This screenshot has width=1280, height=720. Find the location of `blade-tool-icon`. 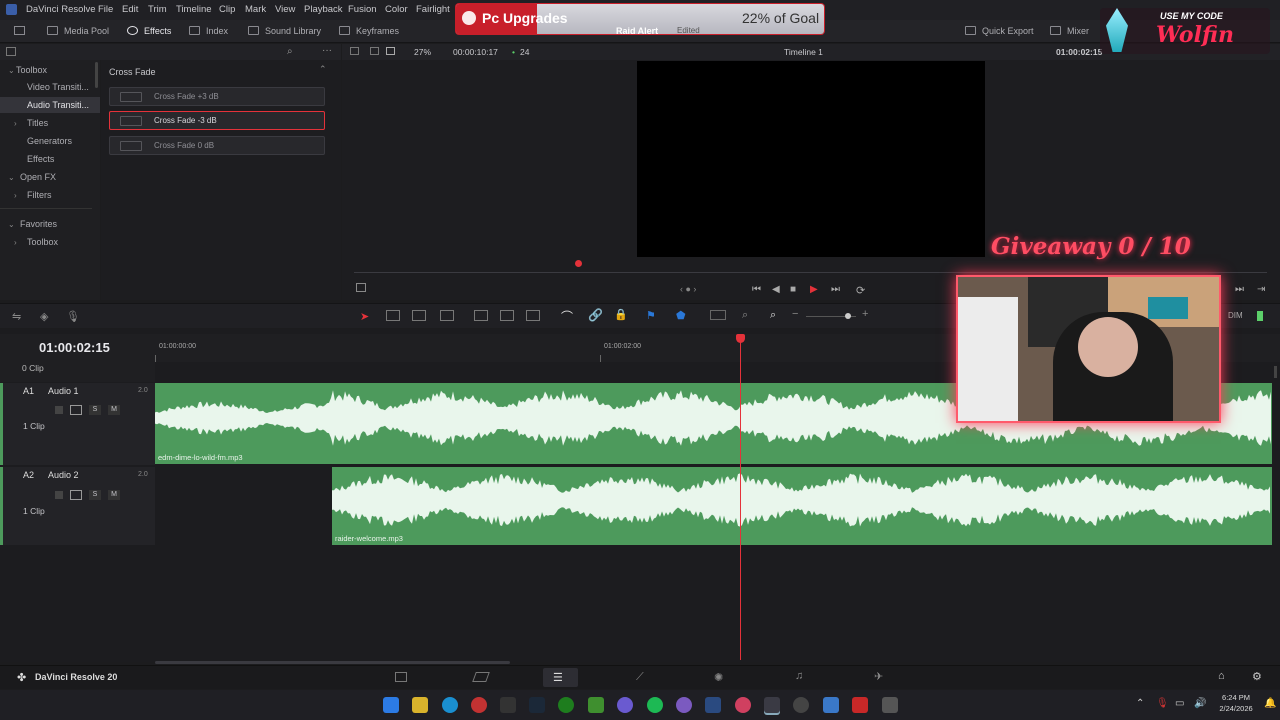

blade-tool-icon is located at coordinates (419, 315).